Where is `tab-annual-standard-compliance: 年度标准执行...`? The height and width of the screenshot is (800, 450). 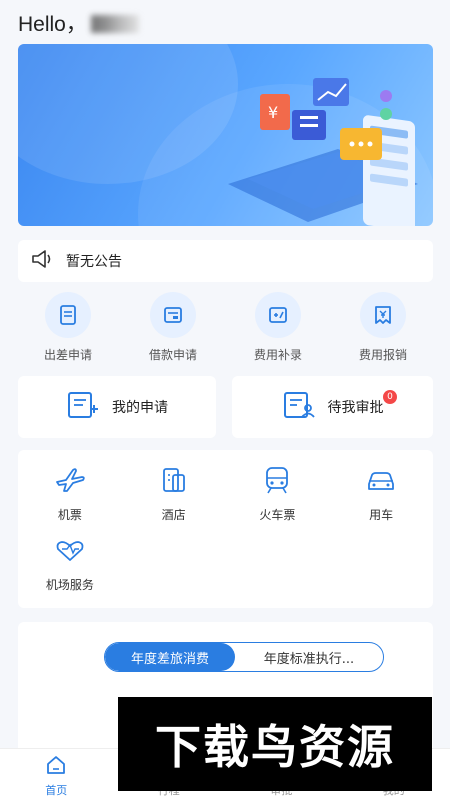
tab-annual-standard-compliance: 年度标准执行... is located at coordinates (309, 657).